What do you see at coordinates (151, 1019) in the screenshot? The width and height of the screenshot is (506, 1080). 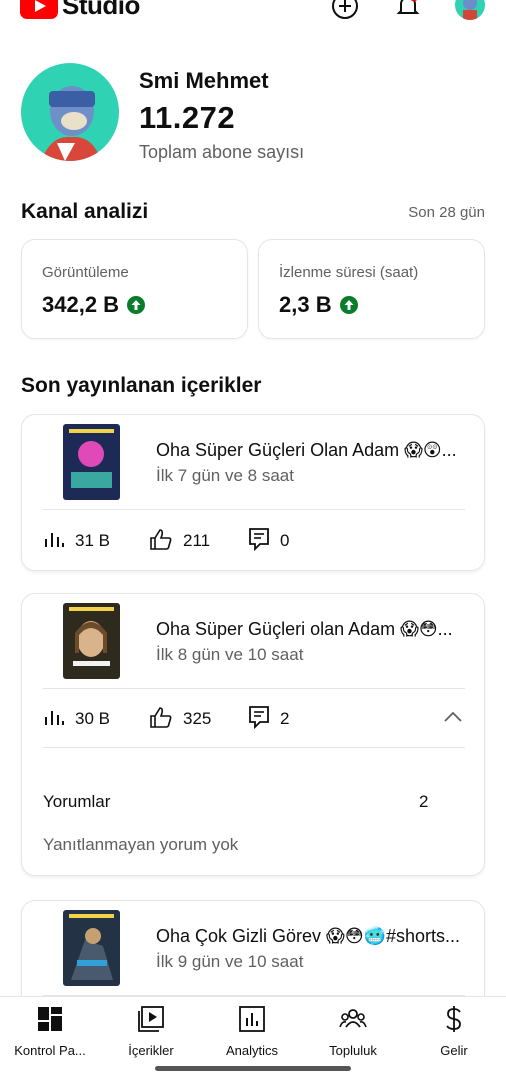 I see `content-icon` at bounding box center [151, 1019].